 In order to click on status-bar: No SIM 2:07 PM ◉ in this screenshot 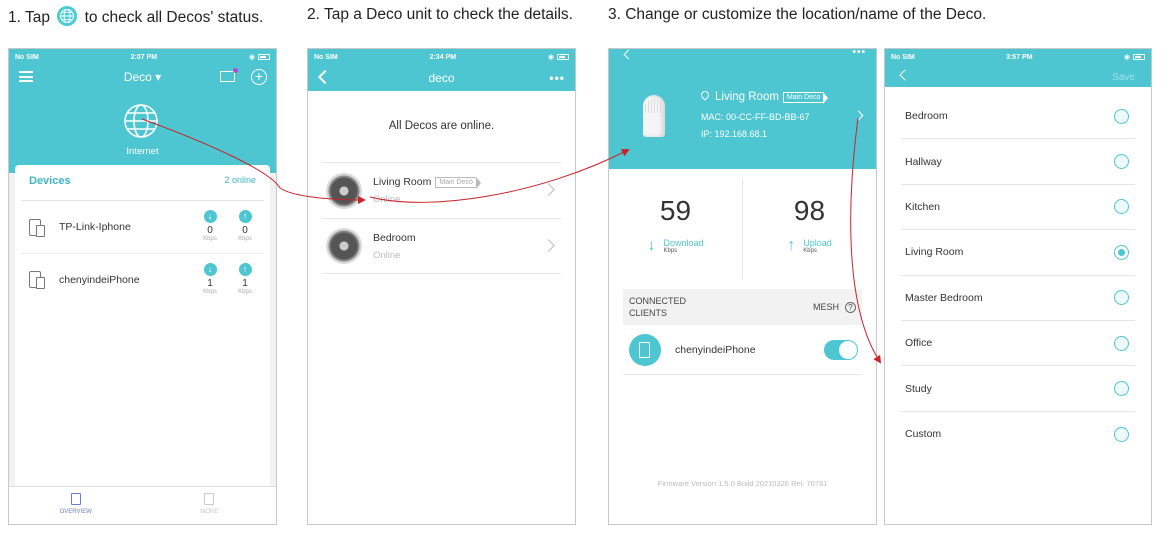, I will do `click(142, 57)`.